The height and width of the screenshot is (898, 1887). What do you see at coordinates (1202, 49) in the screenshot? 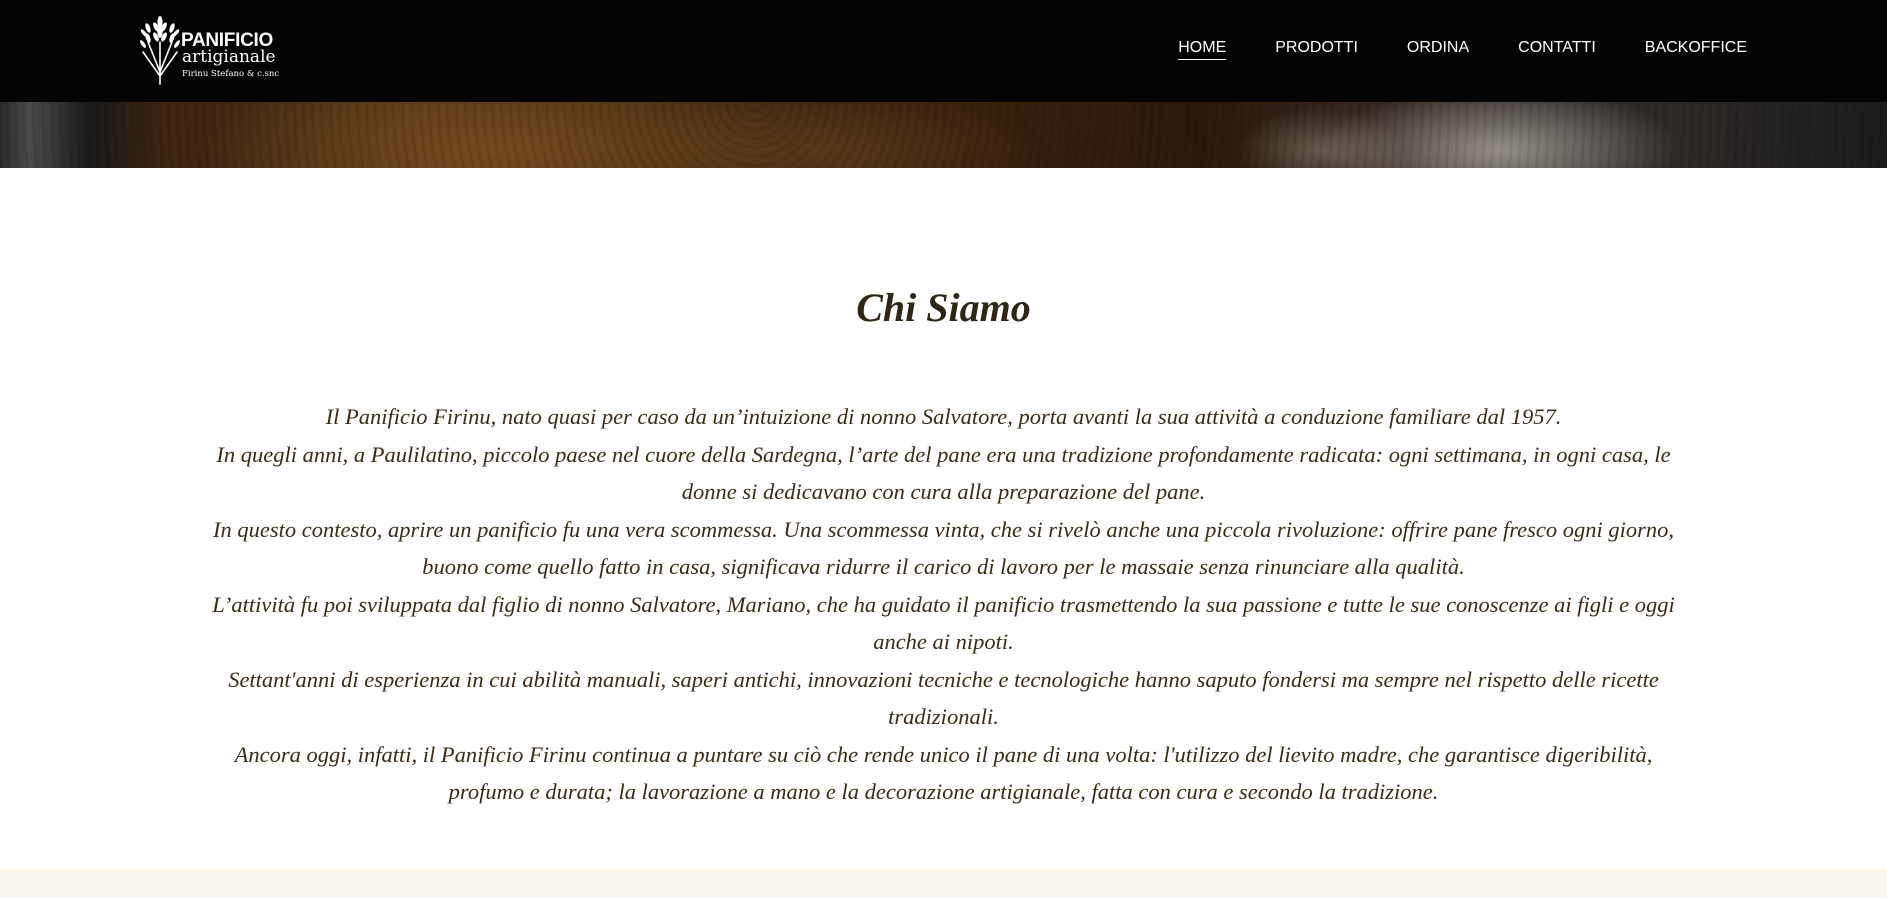
I see `nav-home-link: HOME` at bounding box center [1202, 49].